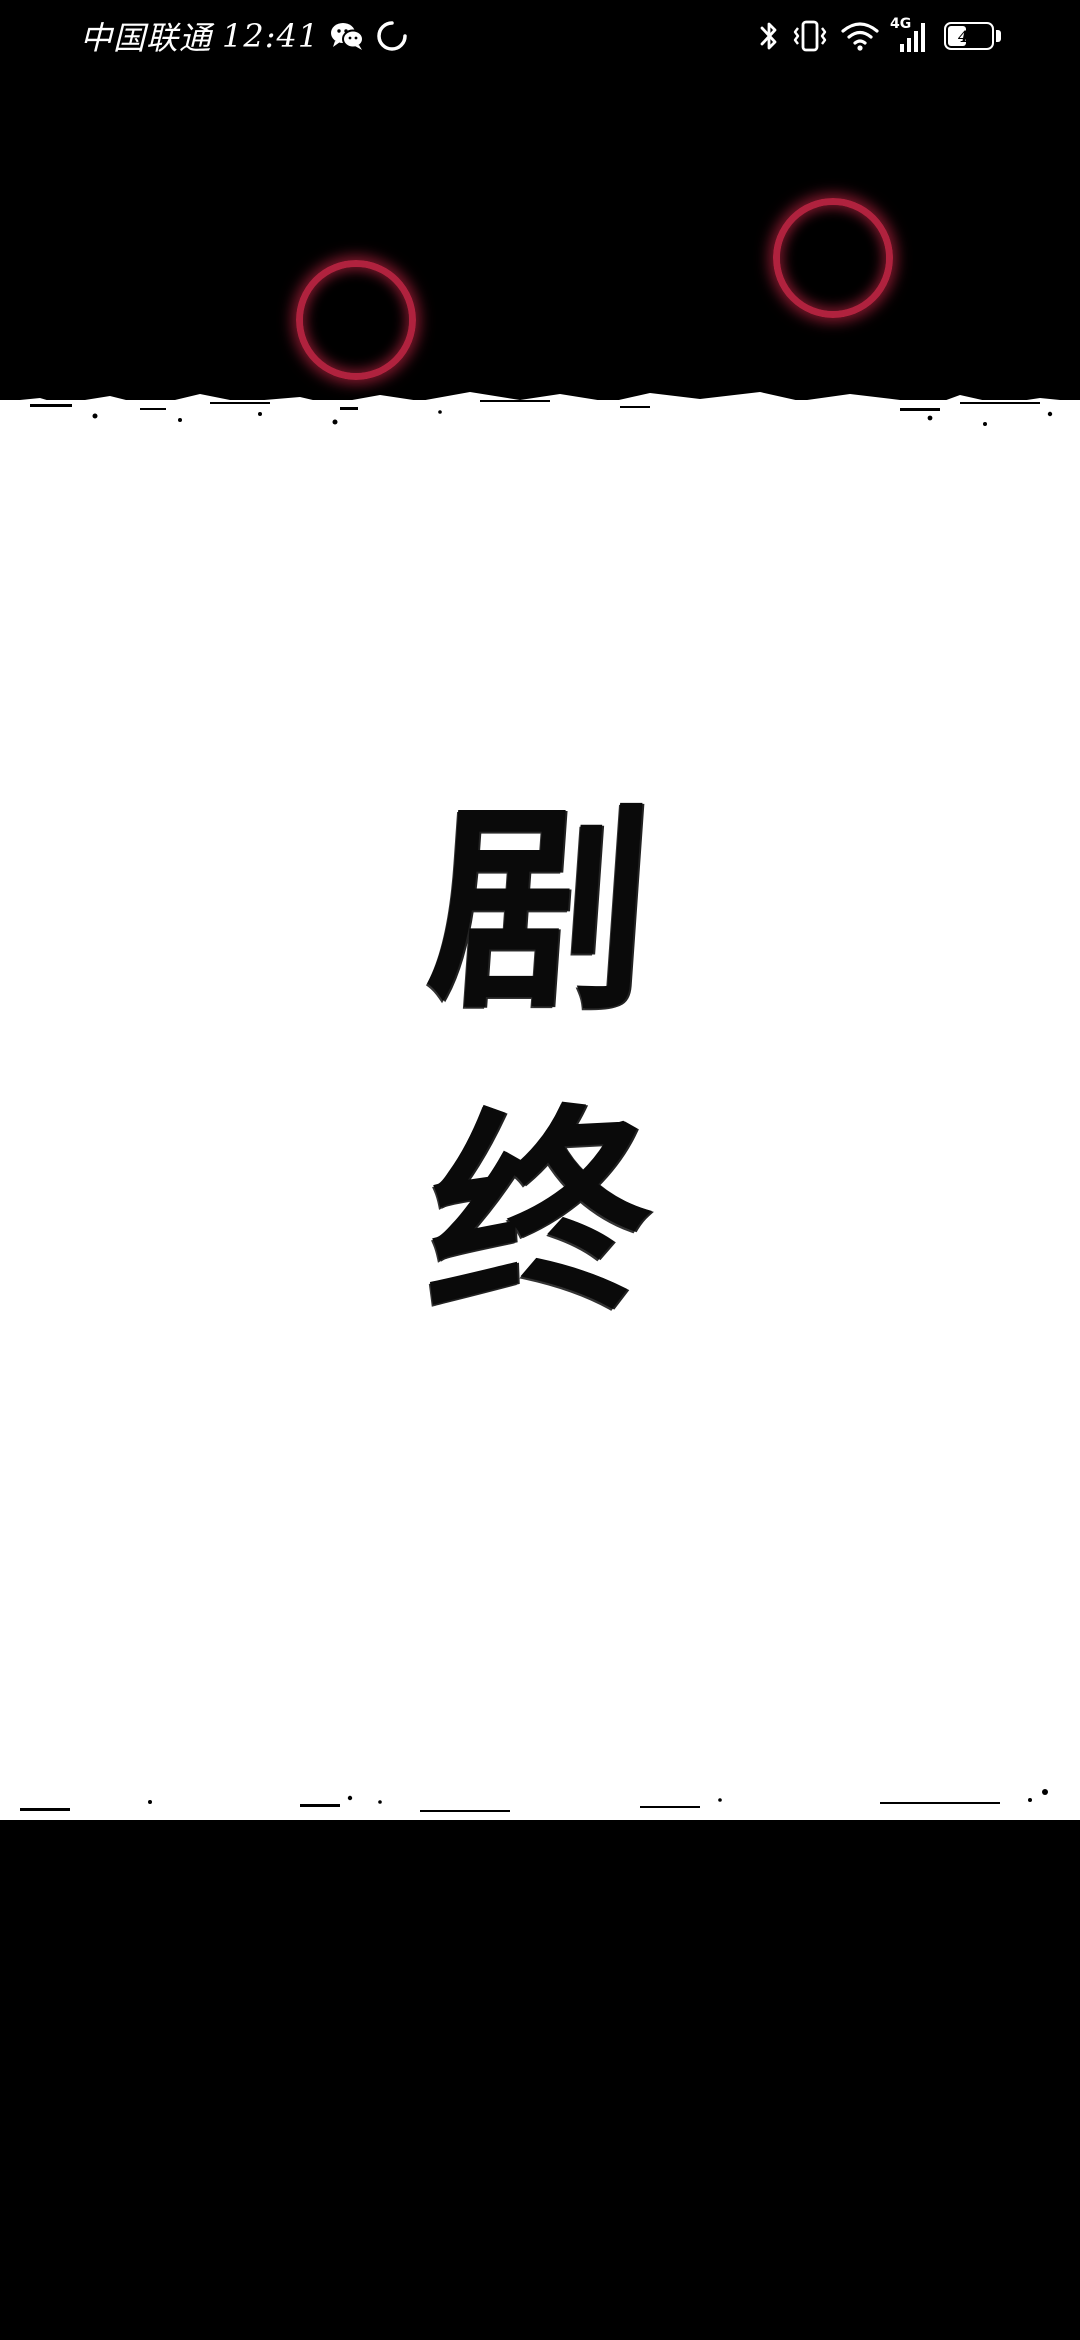 Image resolution: width=1080 pixels, height=2340 pixels. What do you see at coordinates (540, 1799) in the screenshot?
I see `brush-edge-bottom` at bounding box center [540, 1799].